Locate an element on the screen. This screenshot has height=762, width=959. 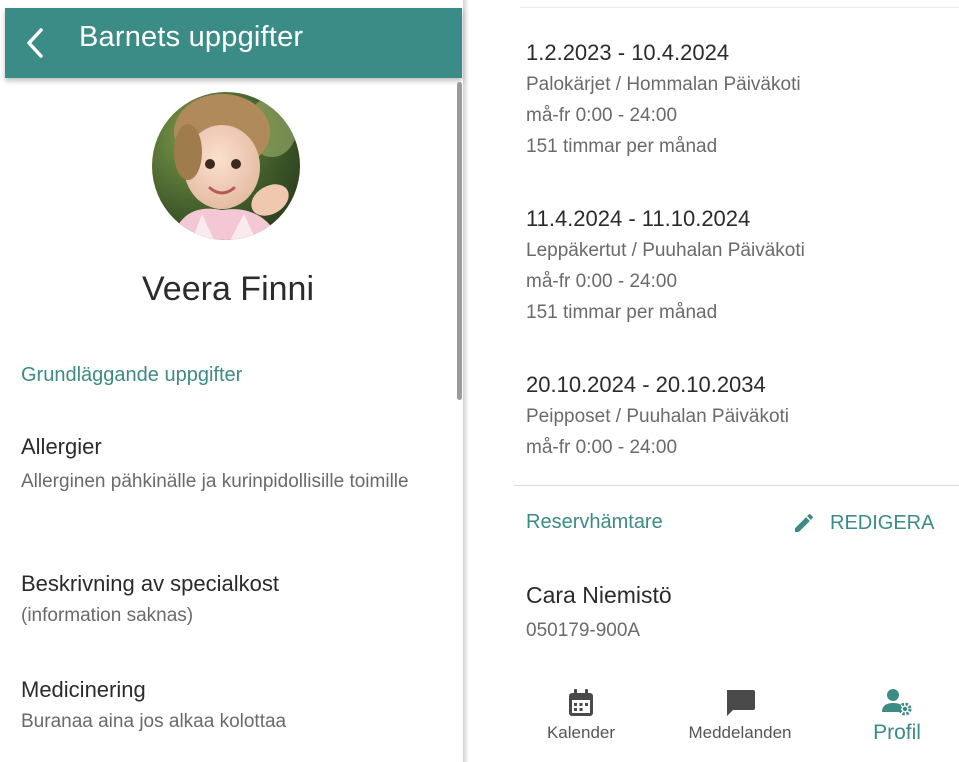
nav-label: Kalender is located at coordinates (581, 732).